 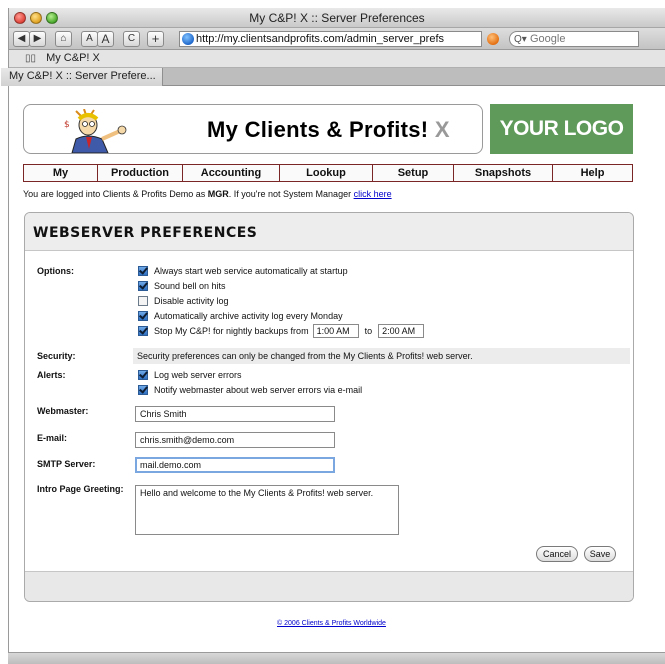 What do you see at coordinates (231, 173) in the screenshot?
I see `nav-item-accounting: Accounting` at bounding box center [231, 173].